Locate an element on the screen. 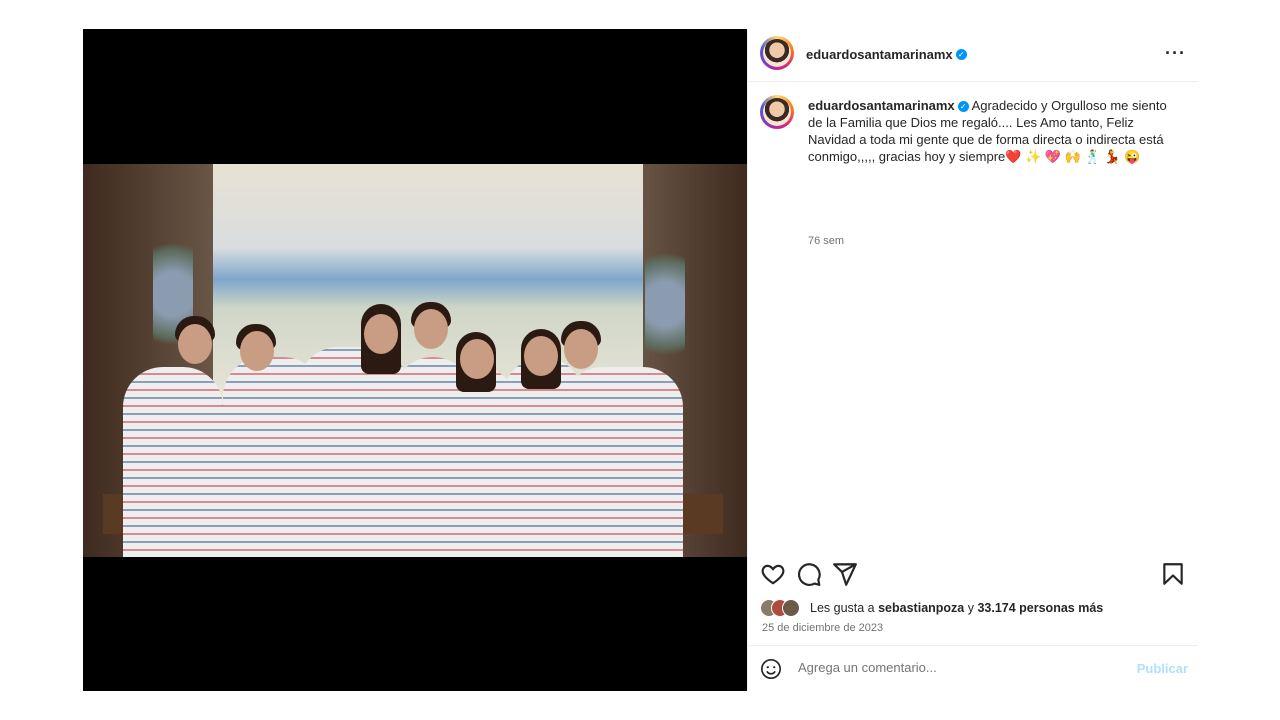  liker-avatars is located at coordinates (783, 608).